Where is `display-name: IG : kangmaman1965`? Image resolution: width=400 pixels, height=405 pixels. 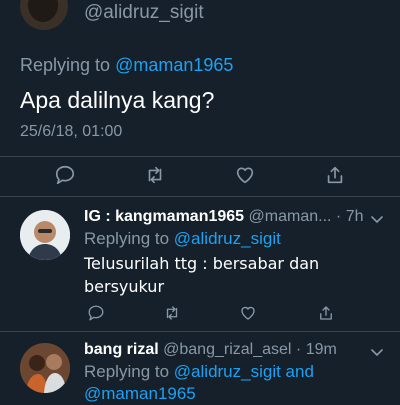
display-name: IG : kangmaman1965 is located at coordinates (164, 216).